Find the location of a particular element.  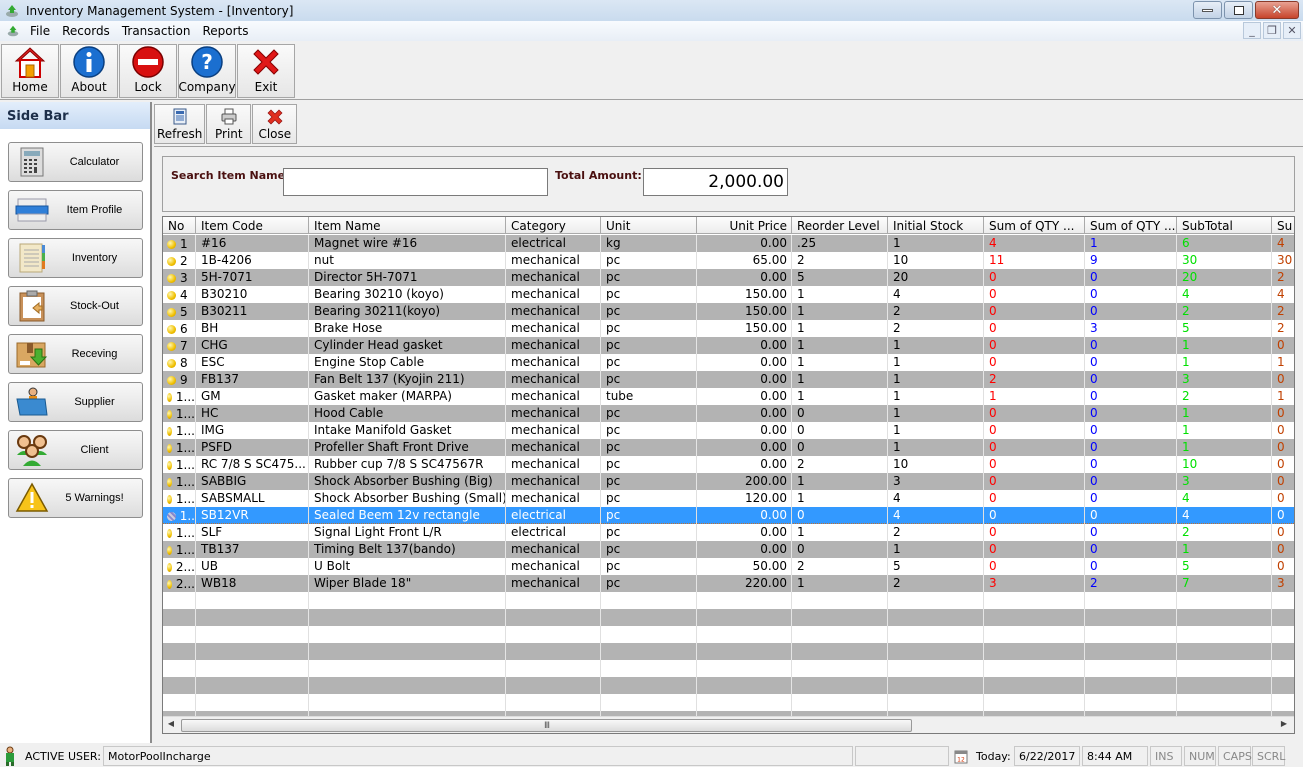

scrollbar-thumb: III is located at coordinates (546, 725).